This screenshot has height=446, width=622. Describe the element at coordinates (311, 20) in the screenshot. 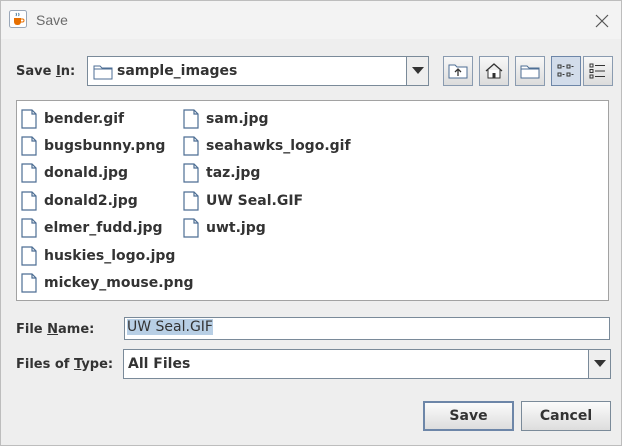

I see `title-bar: Save` at that location.